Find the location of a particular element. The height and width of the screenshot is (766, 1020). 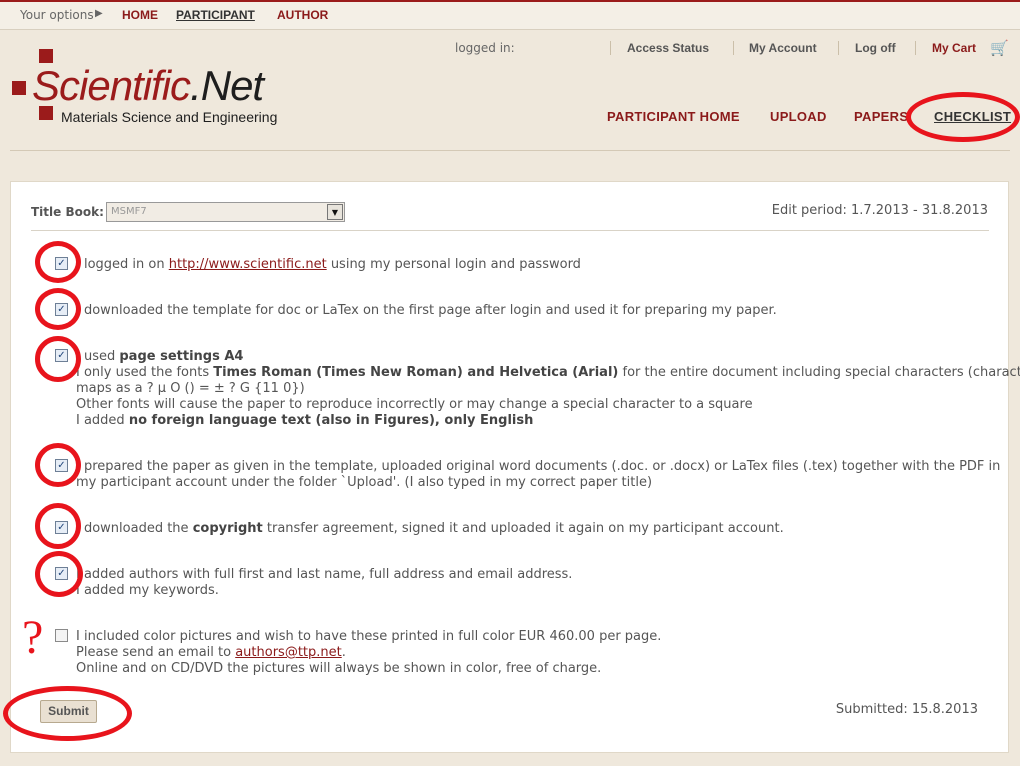

top-nav-participant: PARTICIPANT is located at coordinates (215, 15).